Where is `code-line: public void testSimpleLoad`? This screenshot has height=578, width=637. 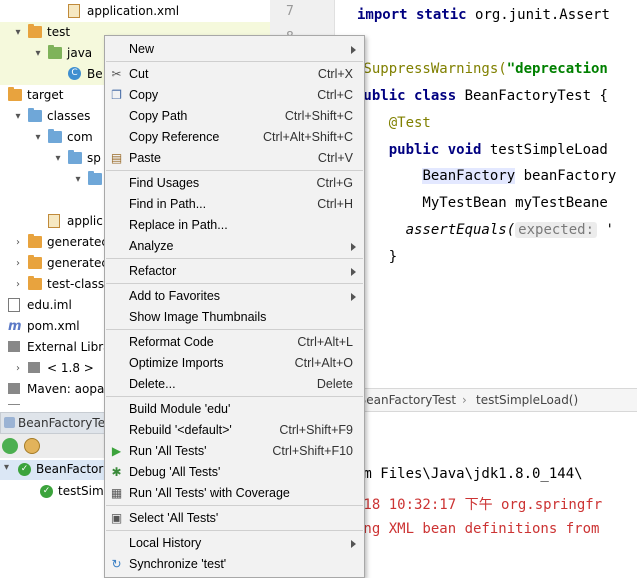
code-line: public void testSimpleLoad is located at coordinates (481, 150).